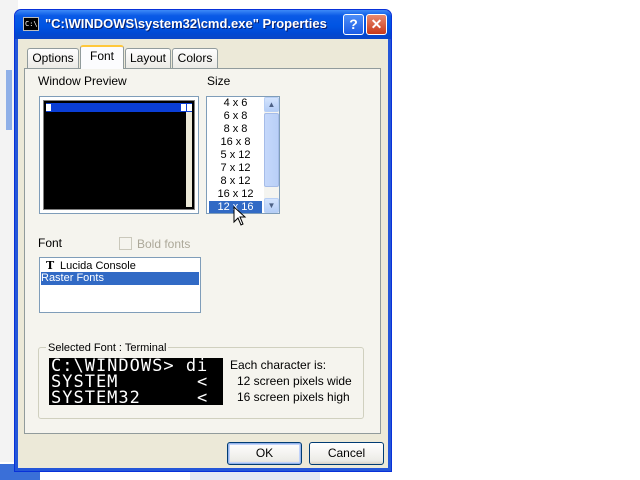 Image resolution: width=640 pixels, height=480 pixels. What do you see at coordinates (164, 244) in the screenshot?
I see `bold-fonts-label: Bold fonts` at bounding box center [164, 244].